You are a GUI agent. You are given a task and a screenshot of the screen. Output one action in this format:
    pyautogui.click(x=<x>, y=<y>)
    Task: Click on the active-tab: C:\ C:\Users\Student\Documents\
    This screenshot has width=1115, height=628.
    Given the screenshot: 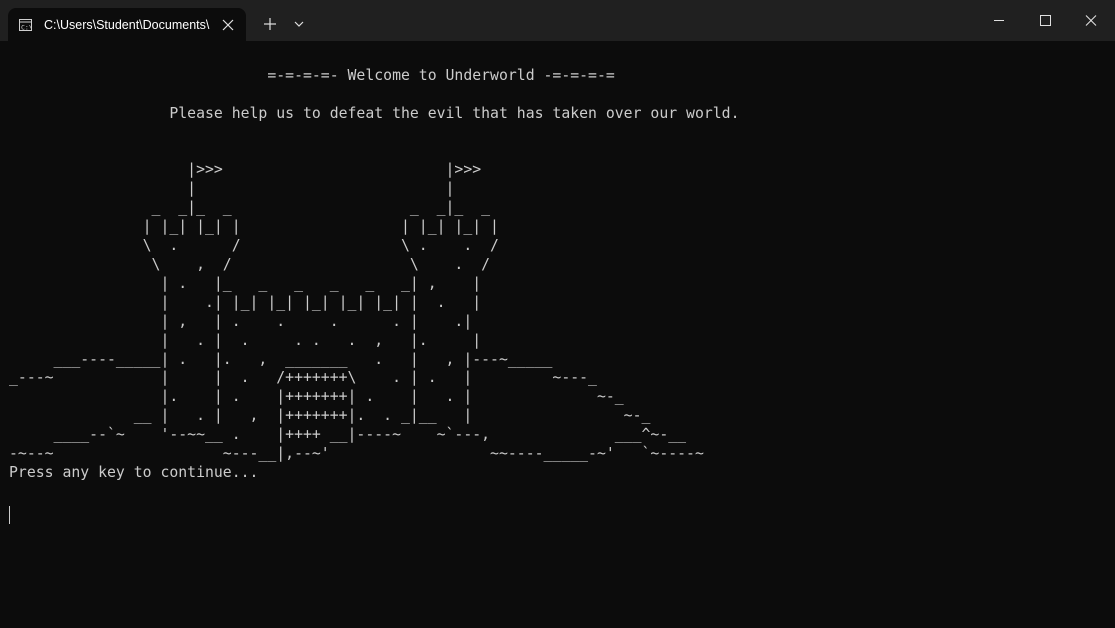 What is the action you would take?
    pyautogui.click(x=127, y=24)
    